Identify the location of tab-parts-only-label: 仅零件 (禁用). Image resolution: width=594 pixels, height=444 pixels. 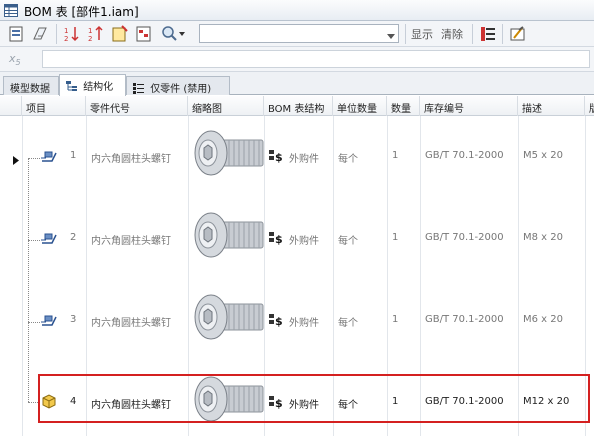
(181, 89).